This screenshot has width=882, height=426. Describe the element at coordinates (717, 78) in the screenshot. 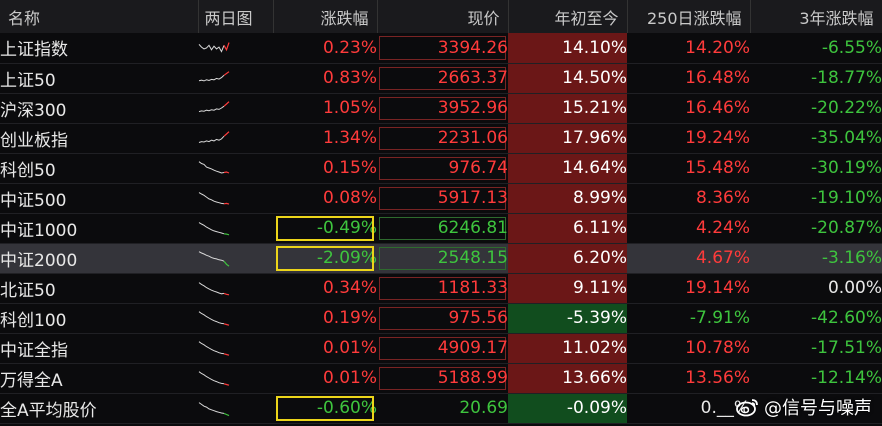

I see `change-250d: 16.48%` at that location.